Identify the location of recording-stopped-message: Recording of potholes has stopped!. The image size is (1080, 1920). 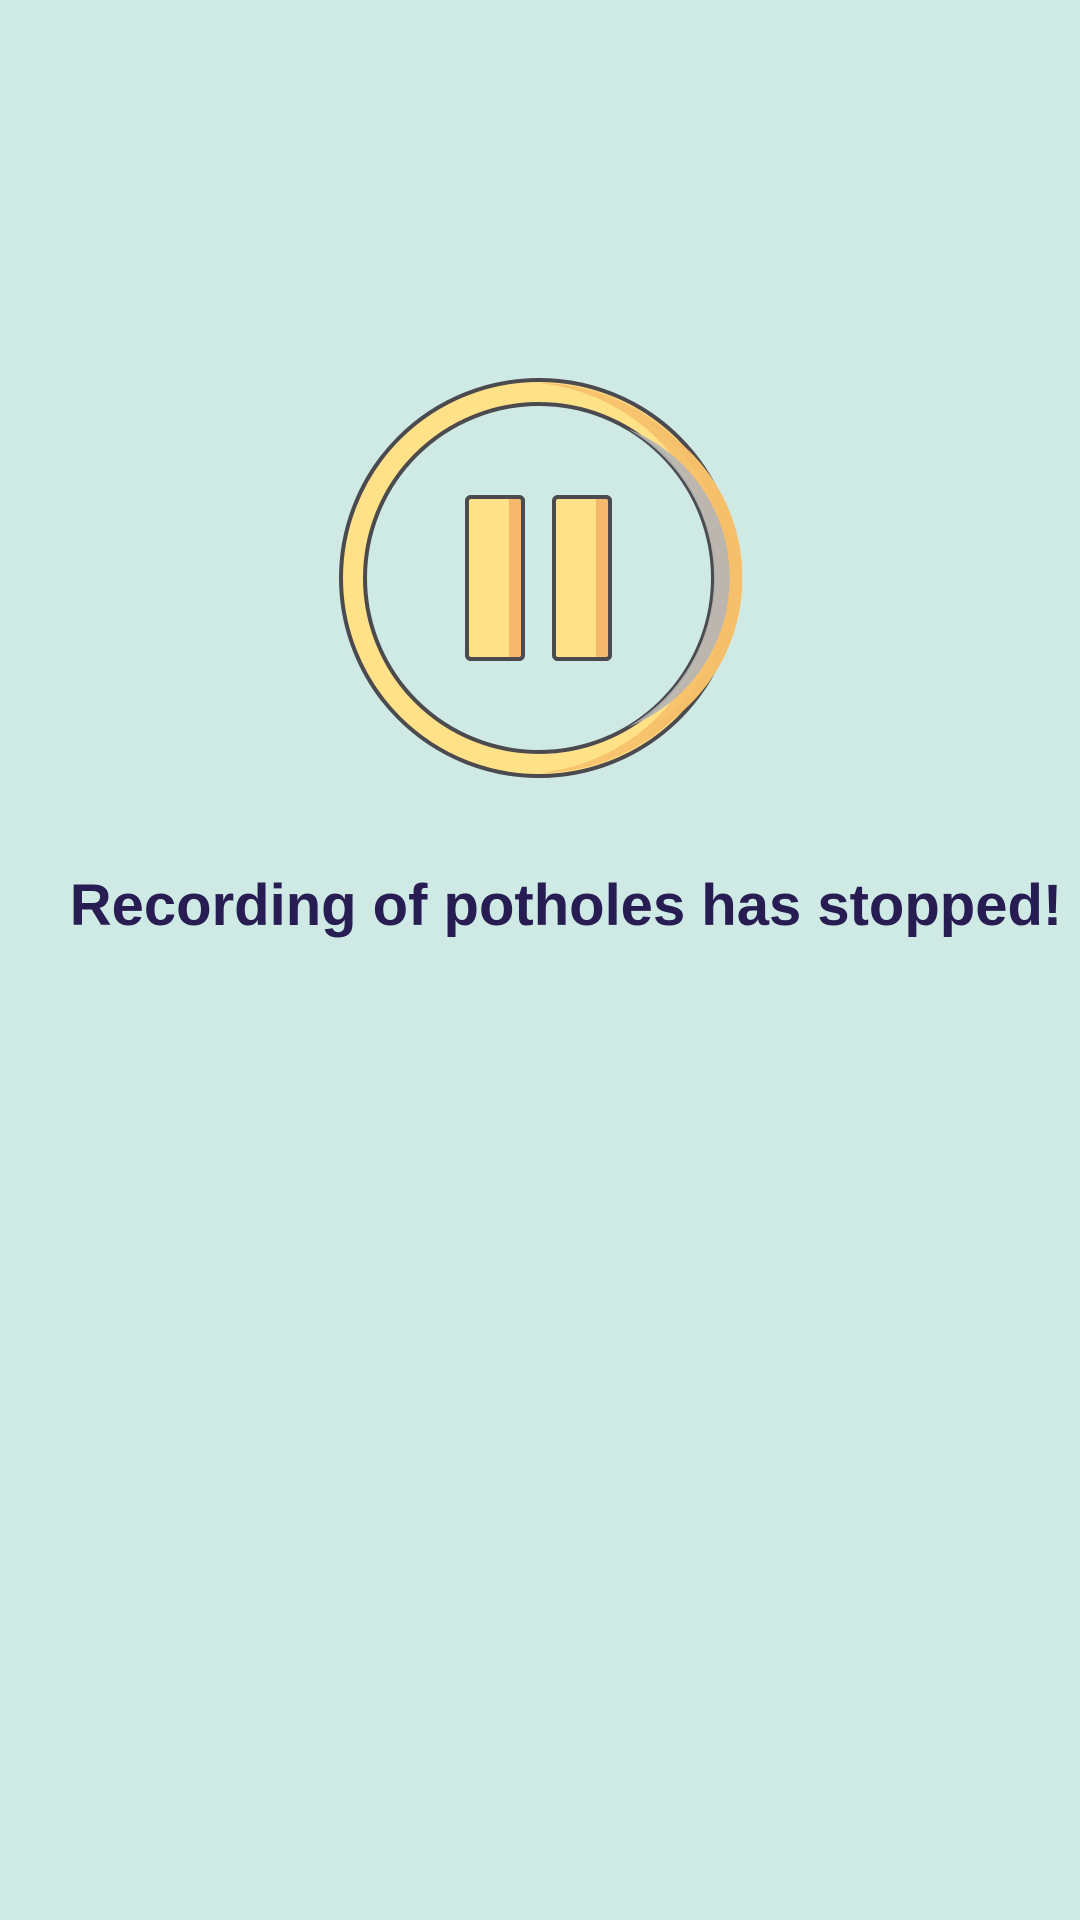
(566, 905).